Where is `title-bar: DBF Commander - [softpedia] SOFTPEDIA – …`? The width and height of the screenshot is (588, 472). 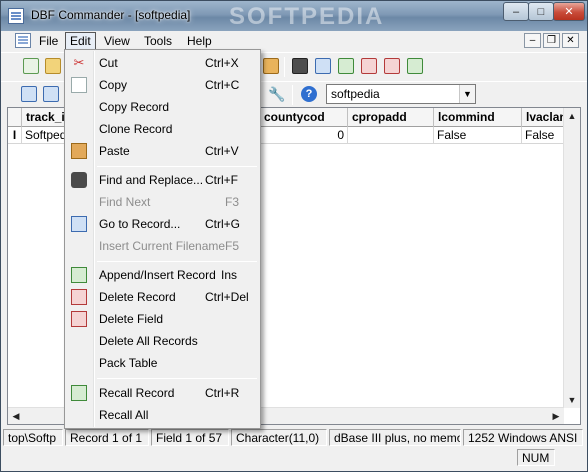
title-bar: DBF Commander - [softpedia] SOFTPEDIA – … is located at coordinates (294, 16).